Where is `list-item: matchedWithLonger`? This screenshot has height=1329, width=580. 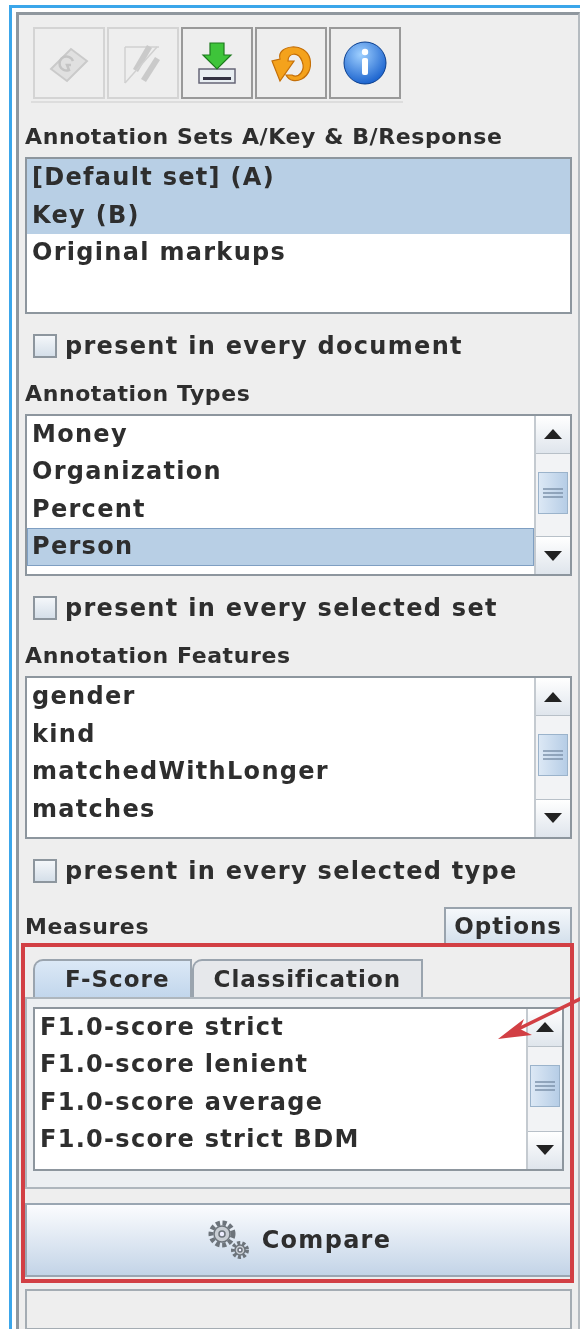
list-item: matchedWithLonger is located at coordinates (280, 772).